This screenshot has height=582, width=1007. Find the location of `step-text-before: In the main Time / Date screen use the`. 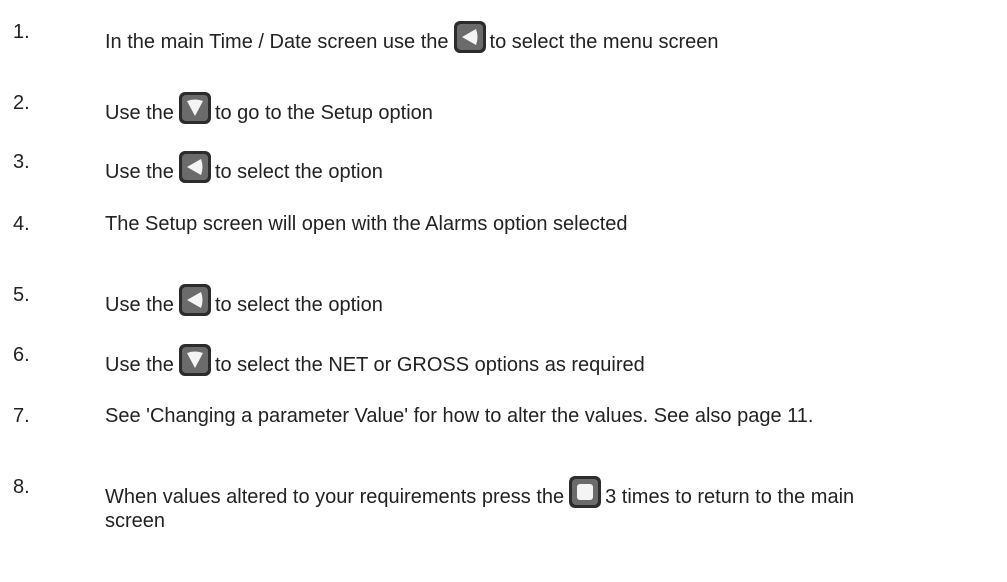

step-text-before: In the main Time / Date screen use the is located at coordinates (277, 42).